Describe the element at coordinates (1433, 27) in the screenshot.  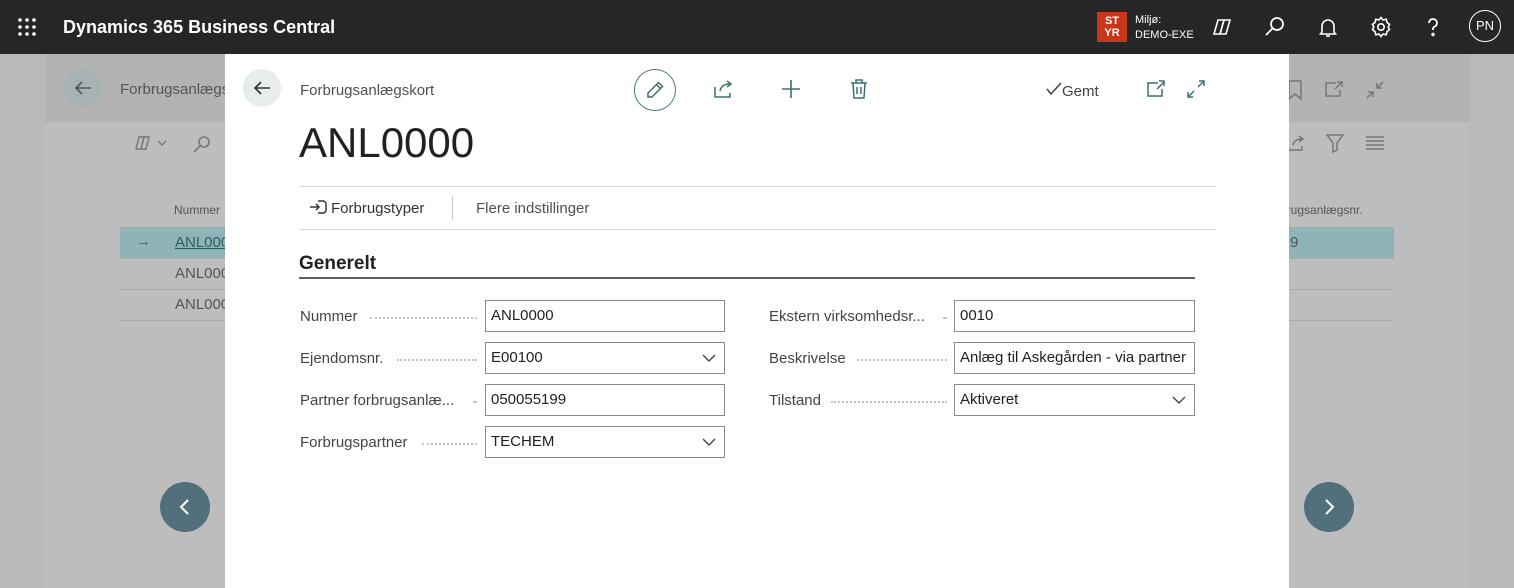
I see `help-icon` at that location.